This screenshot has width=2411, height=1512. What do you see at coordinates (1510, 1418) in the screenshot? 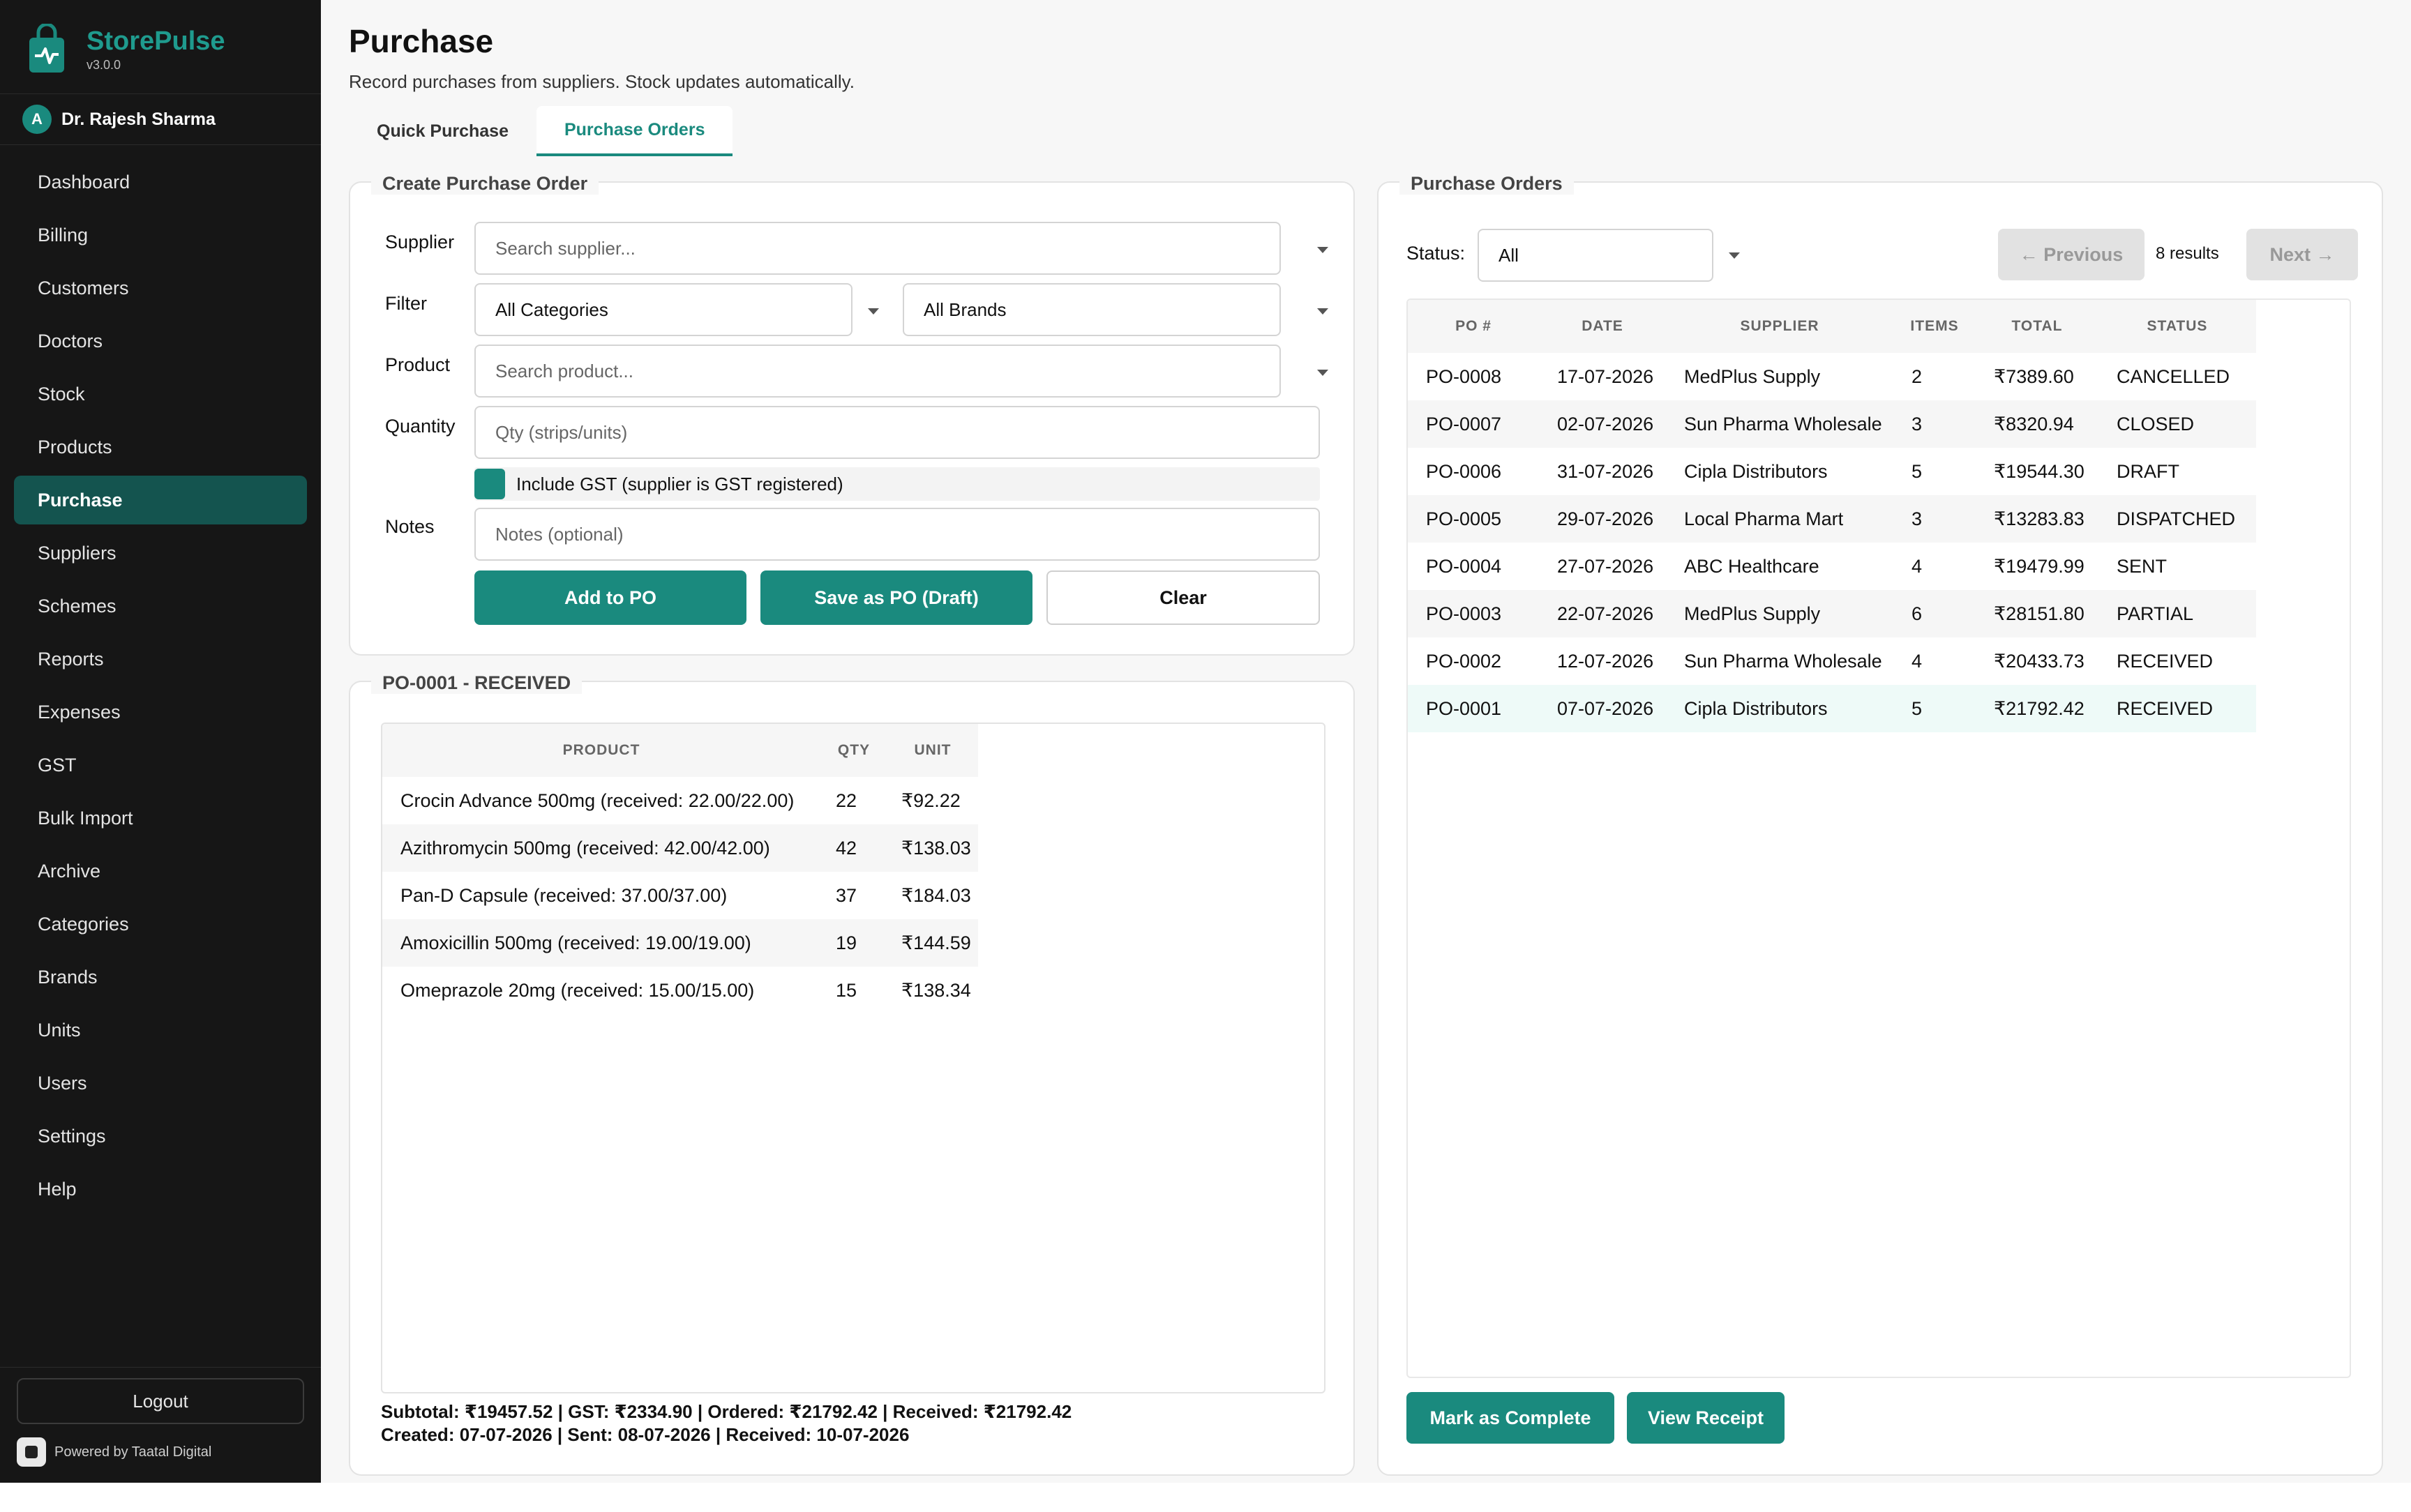
I see `mark-complete-button: Mark as Complete` at bounding box center [1510, 1418].